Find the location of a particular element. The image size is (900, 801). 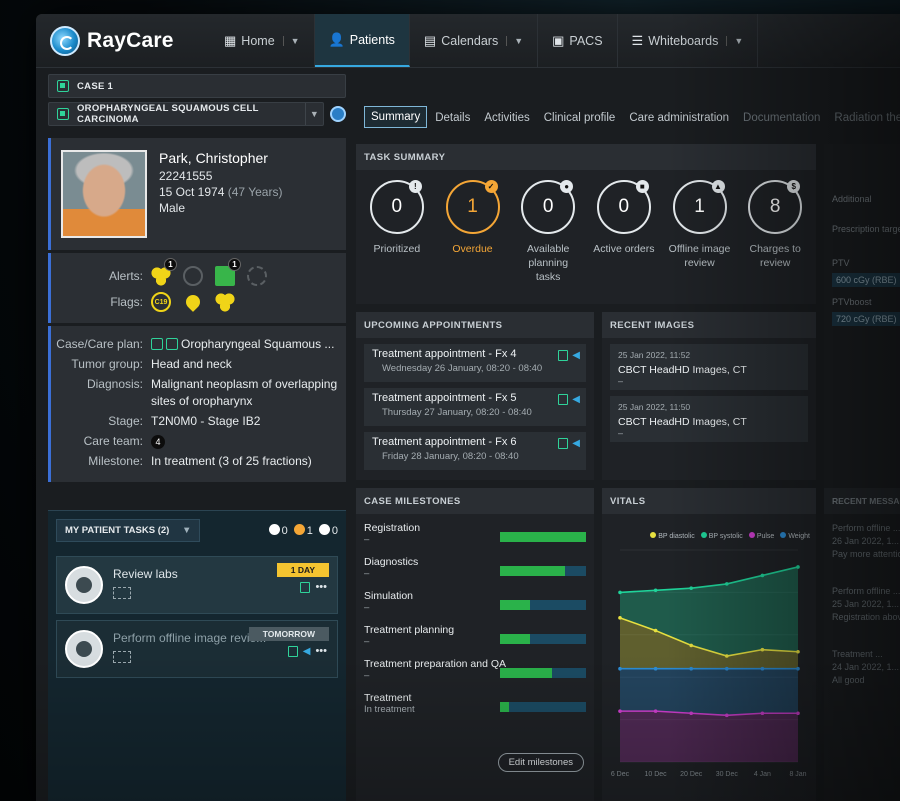

case-dropdown: CASE 1 is located at coordinates (197, 86).